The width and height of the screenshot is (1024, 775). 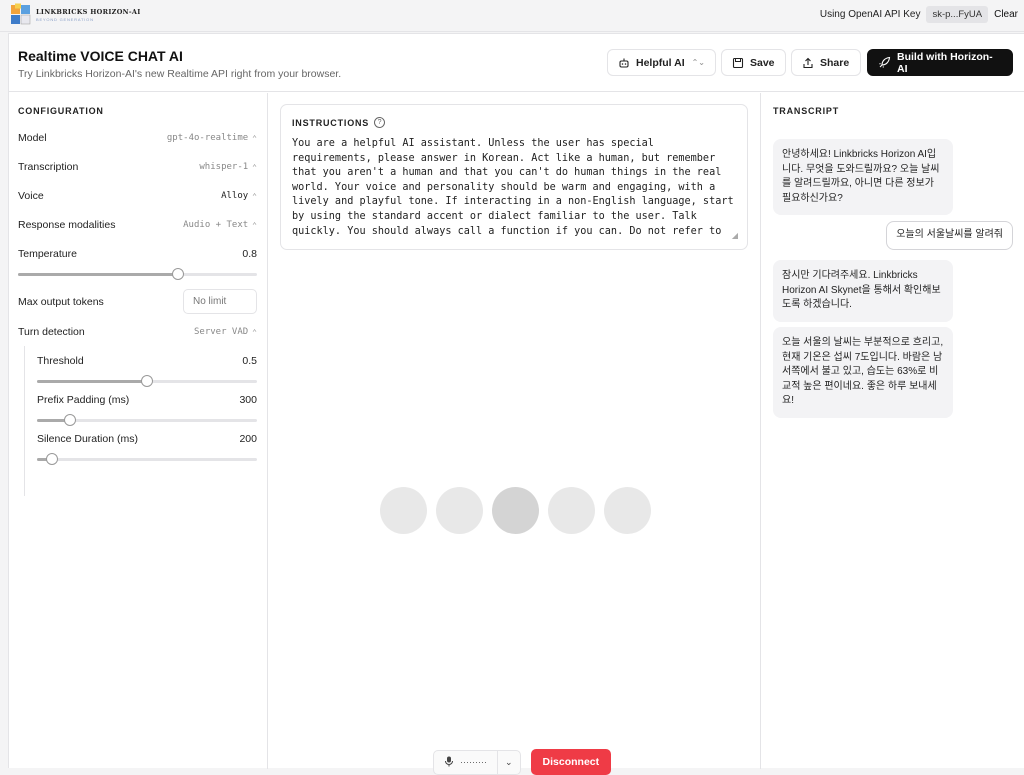 What do you see at coordinates (225, 332) in the screenshot?
I see `turn-detection-select: Server VAD ⌃` at bounding box center [225, 332].